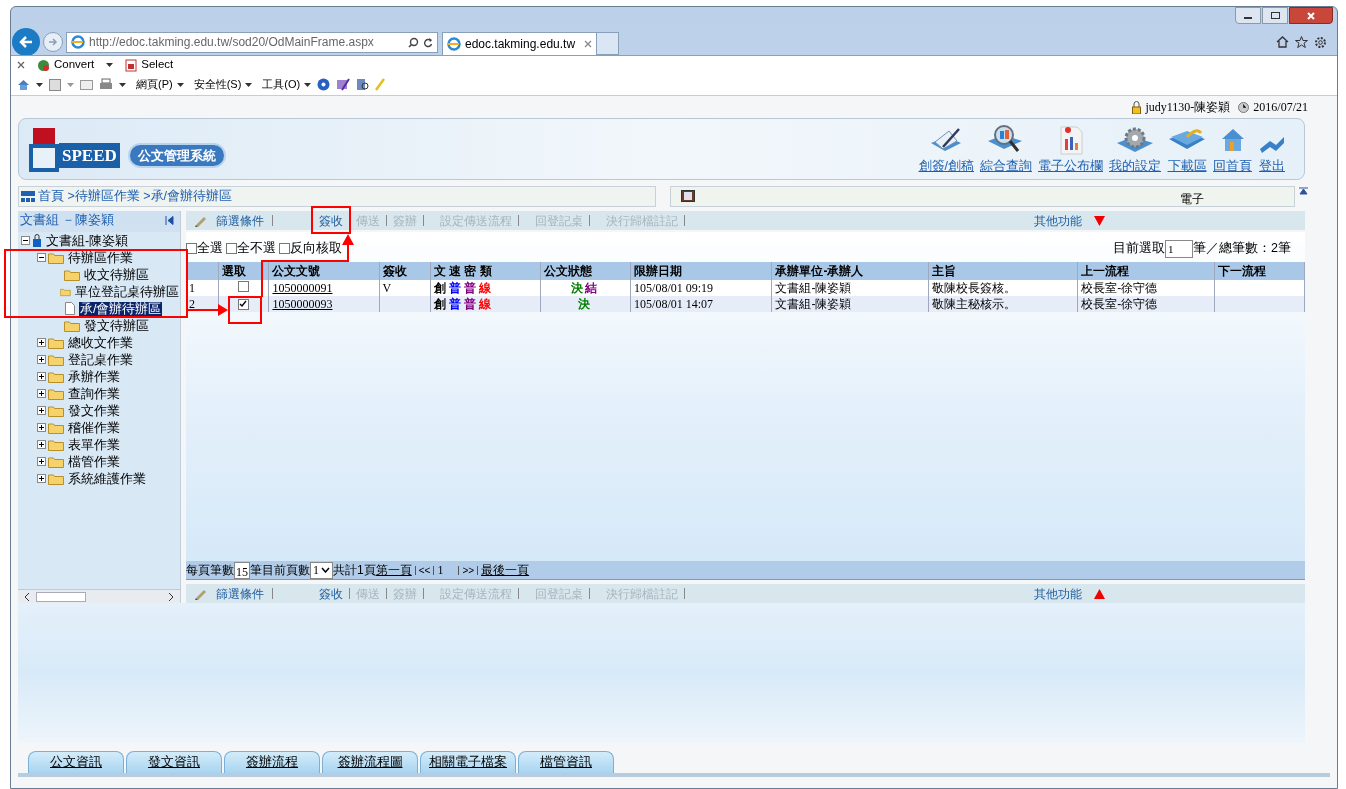 This screenshot has width=1346, height=789. I want to click on select-button: Select, so click(157, 65).